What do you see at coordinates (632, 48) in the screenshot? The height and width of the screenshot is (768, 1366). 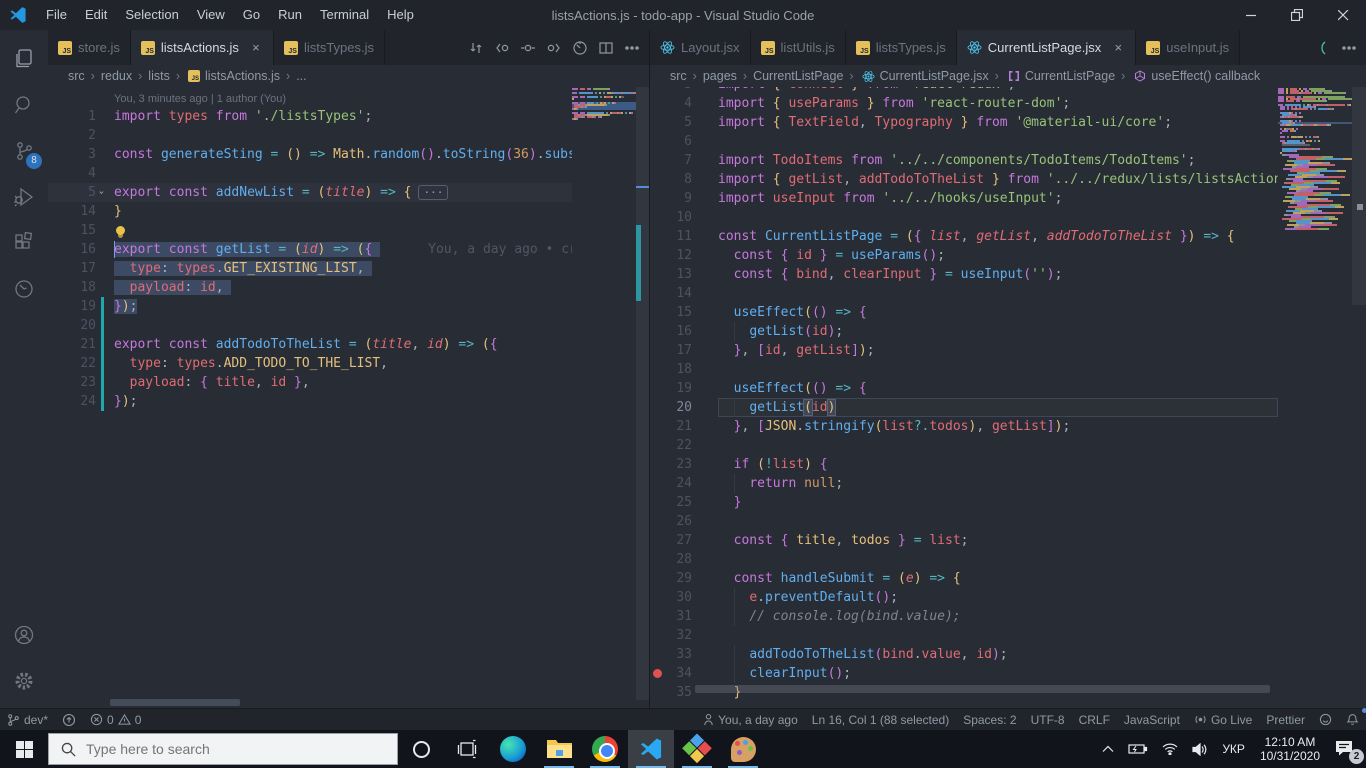 I see `more-actions-icon` at bounding box center [632, 48].